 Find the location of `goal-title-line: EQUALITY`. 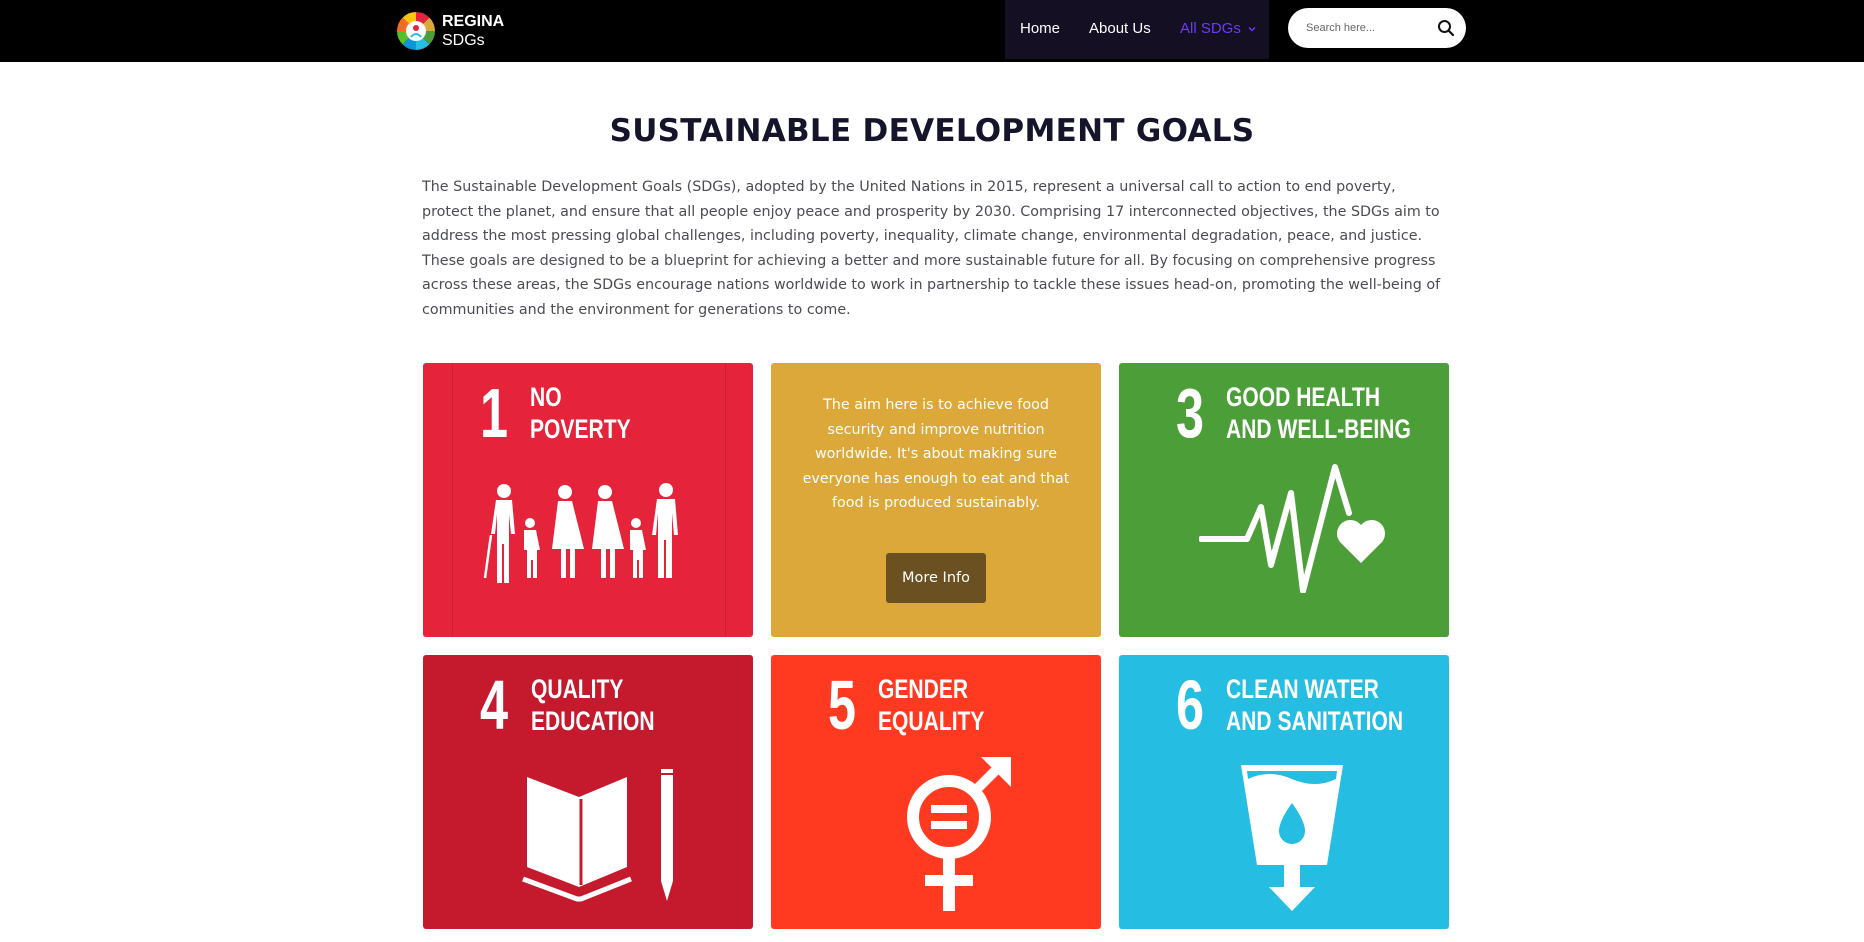

goal-title-line: EQUALITY is located at coordinates (931, 721).